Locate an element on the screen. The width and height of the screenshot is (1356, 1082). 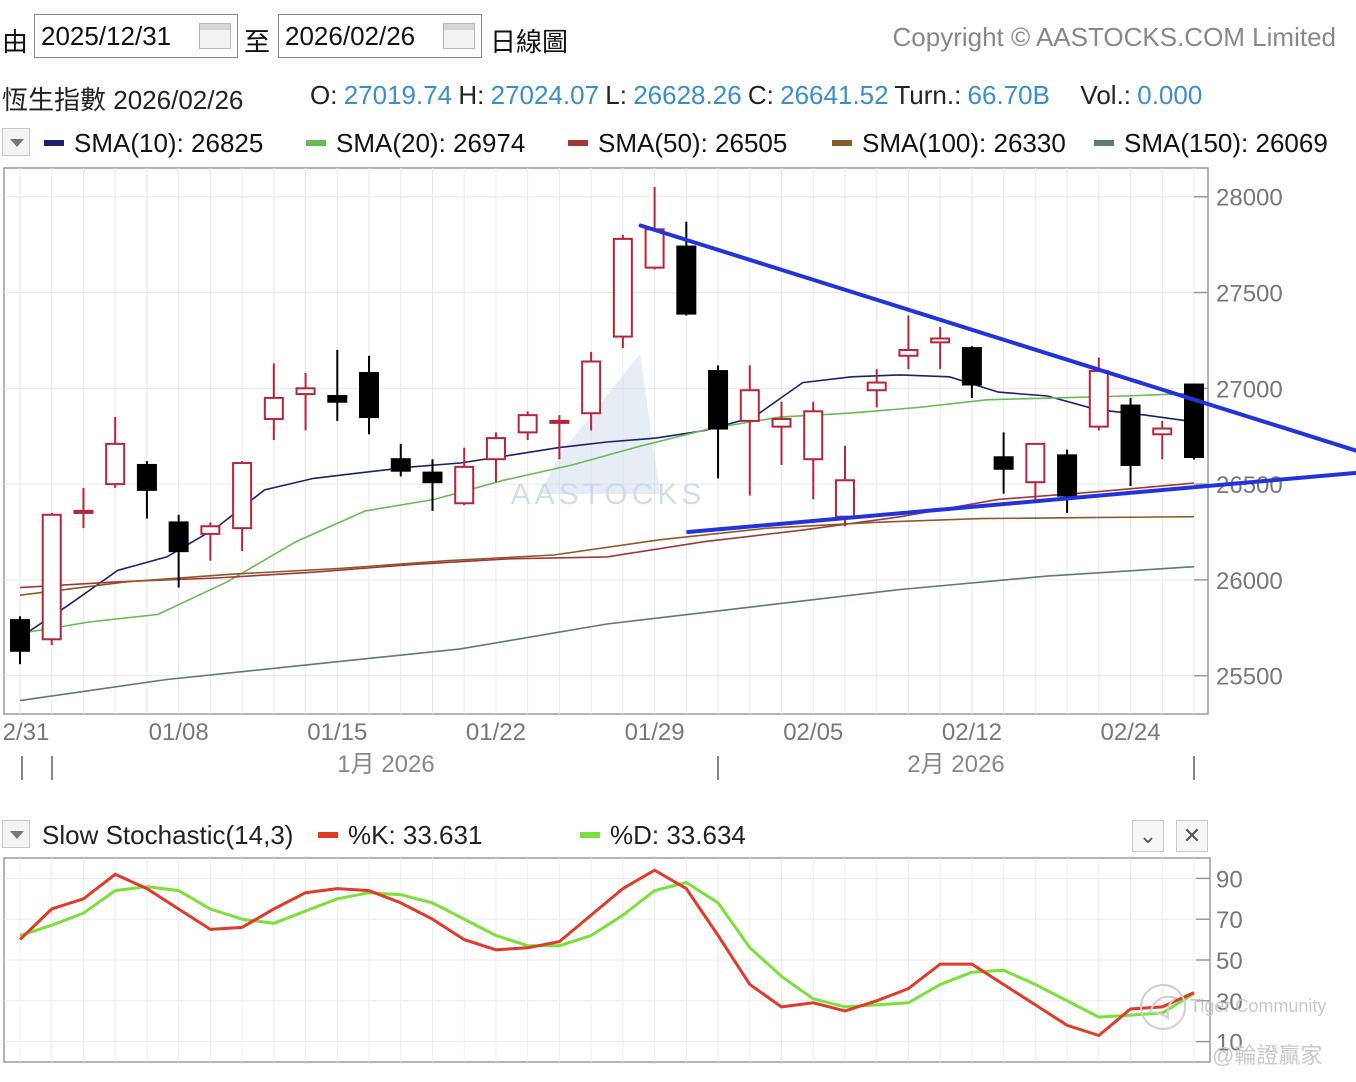
x-tick-label: 2/31 is located at coordinates (26, 732).